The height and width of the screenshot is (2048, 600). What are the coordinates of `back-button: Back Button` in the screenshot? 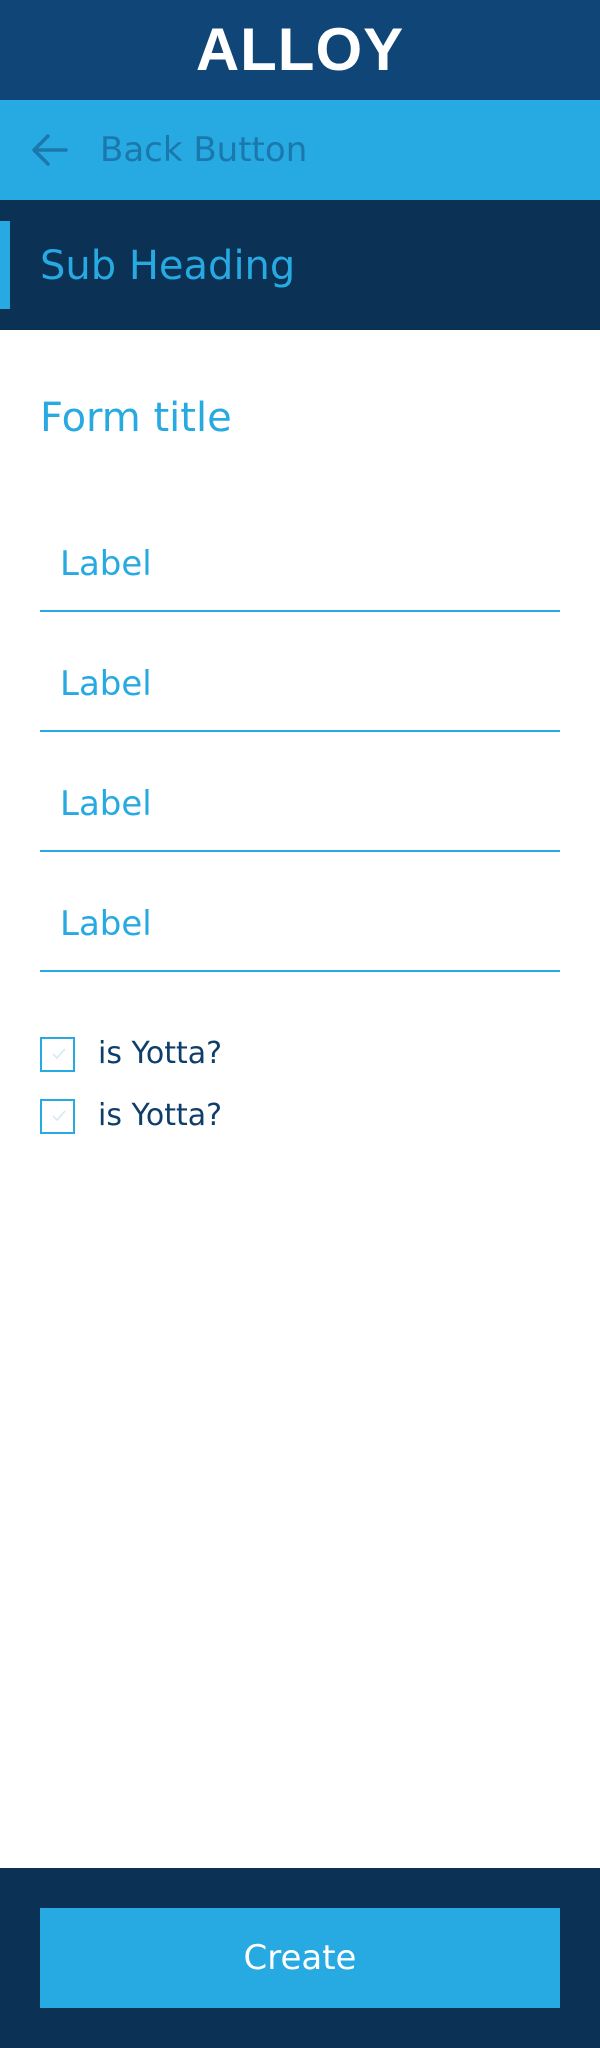 It's located at (203, 150).